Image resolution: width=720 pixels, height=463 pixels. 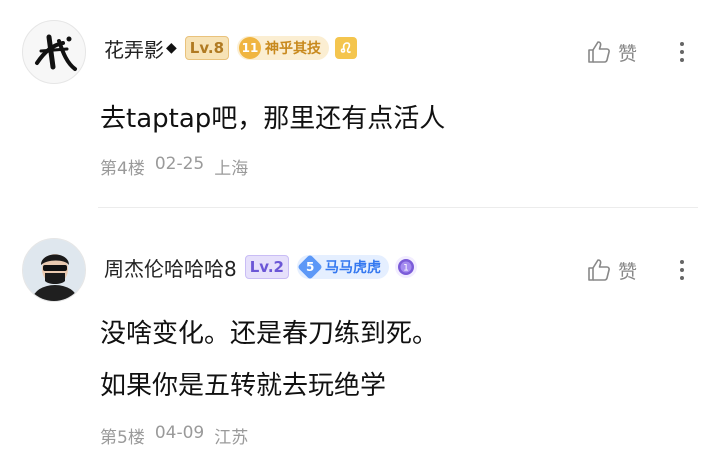 What do you see at coordinates (243, 386) in the screenshot?
I see `comment-text-line: 如果你是五转就去玩绝学` at bounding box center [243, 386].